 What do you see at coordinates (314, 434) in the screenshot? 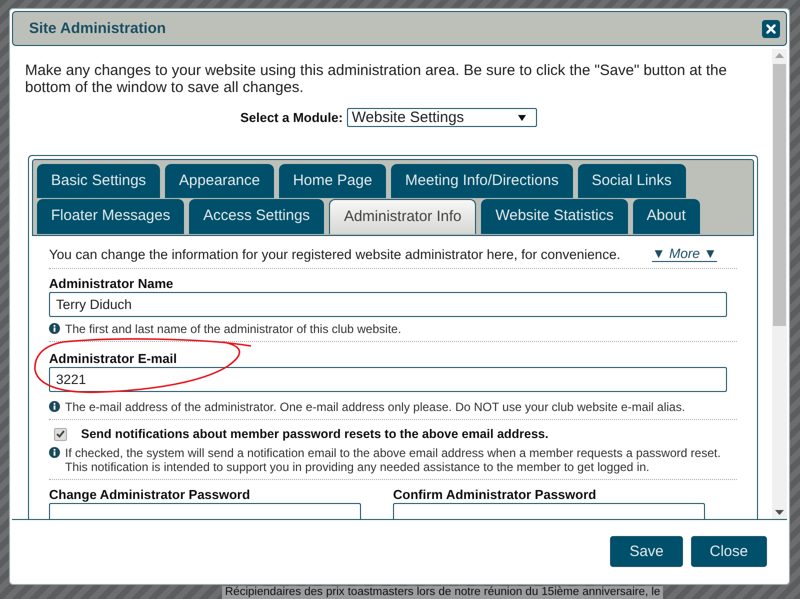
I see `checkbox-label: Send notifications about member password resets to the above email address.` at bounding box center [314, 434].